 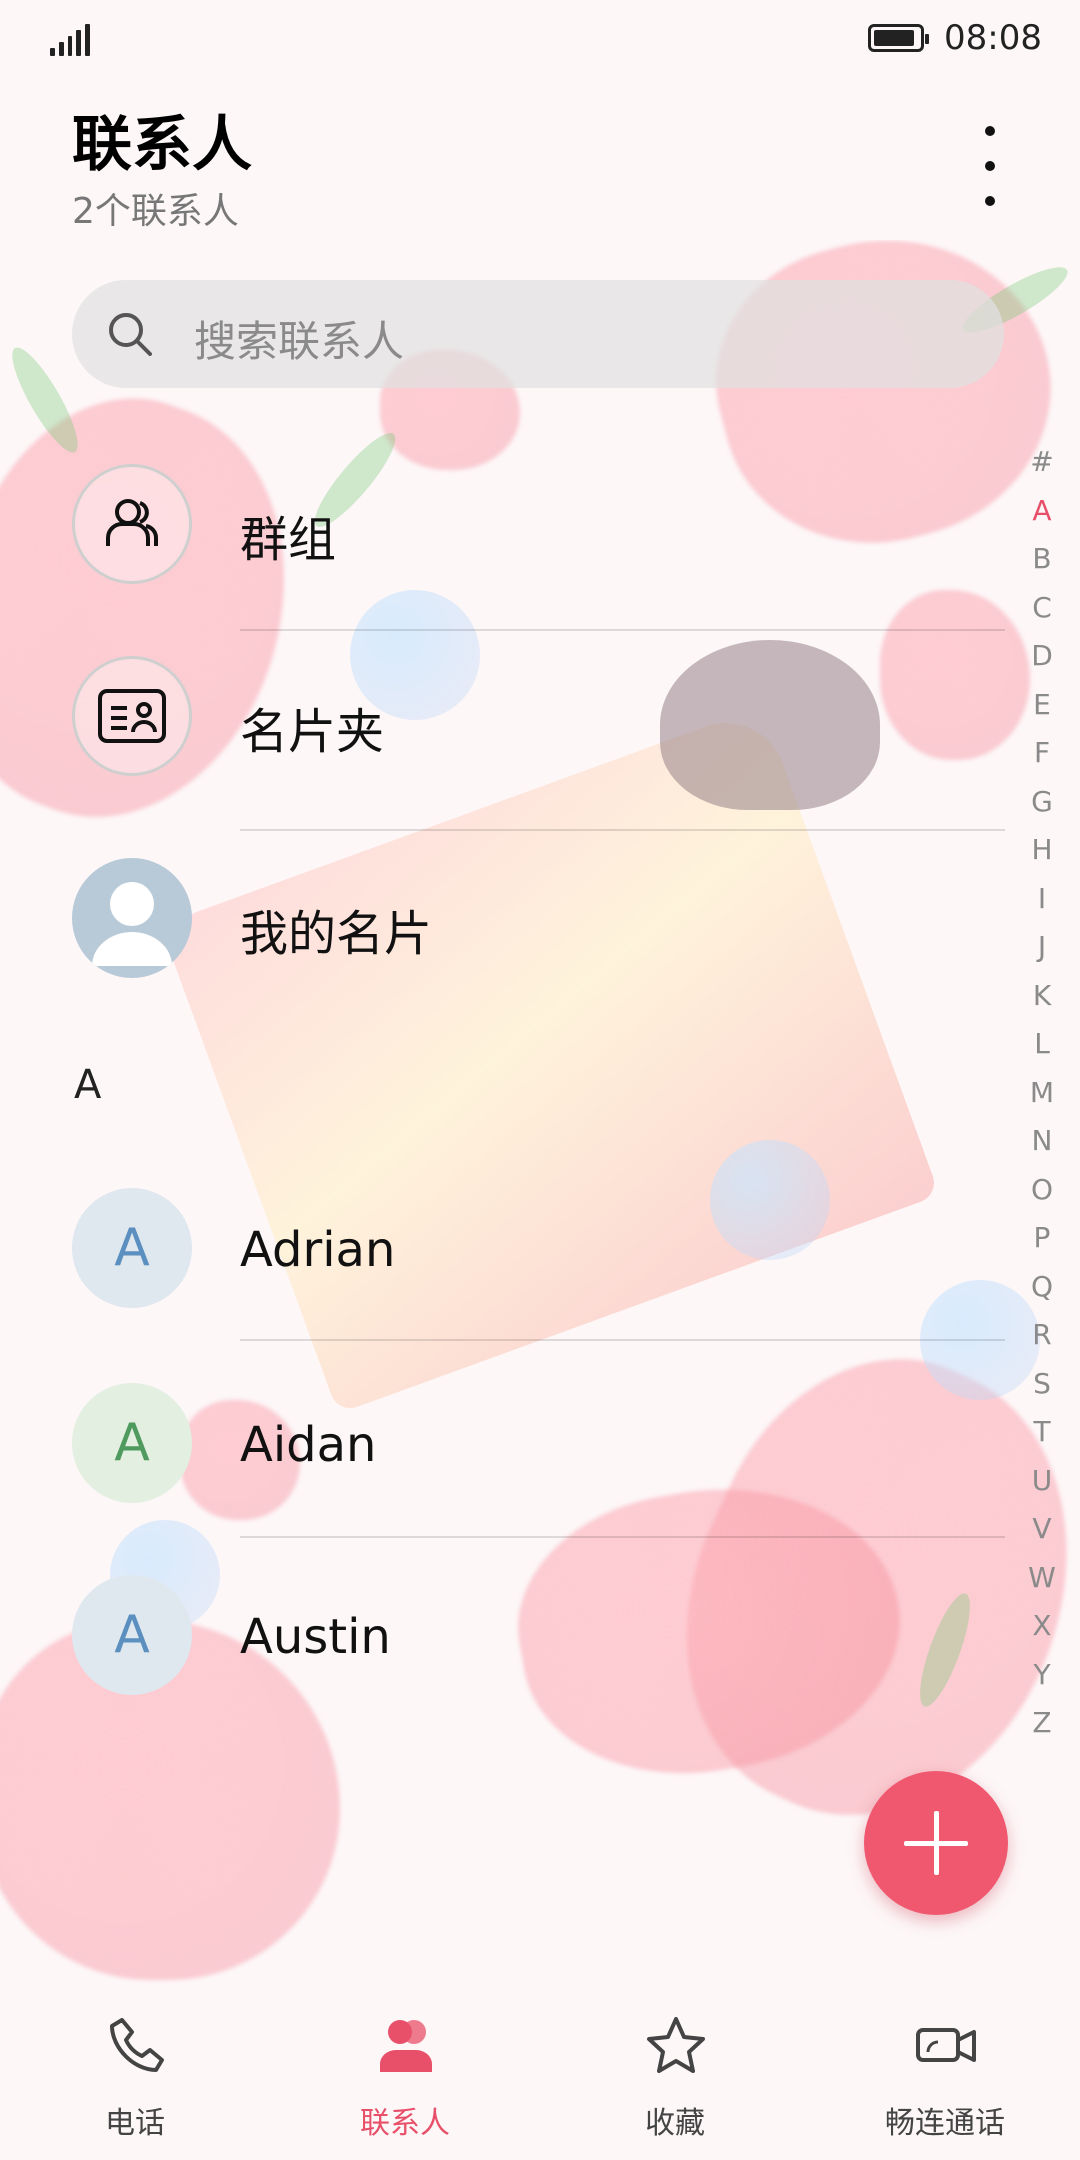 I want to click on index-letter: E, so click(x=1042, y=705).